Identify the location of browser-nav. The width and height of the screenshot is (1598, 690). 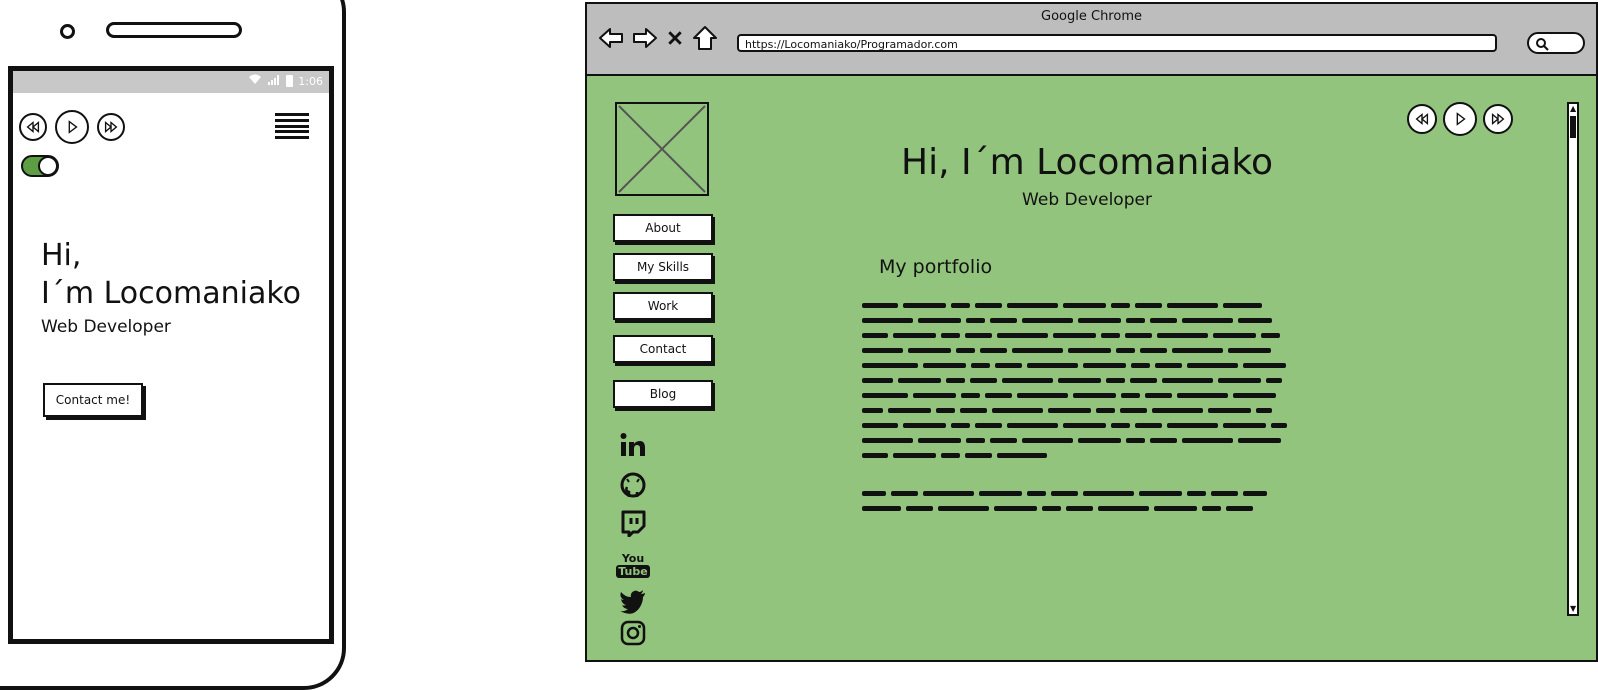
(658, 38).